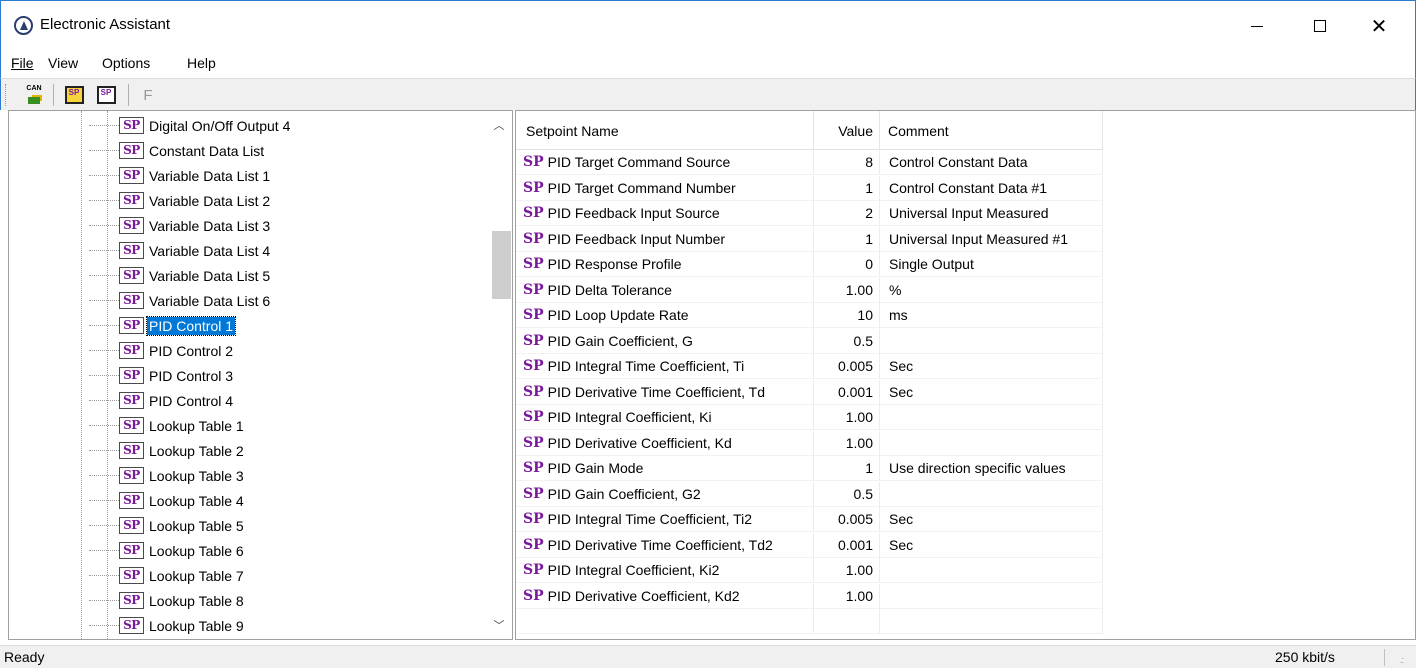  What do you see at coordinates (180, 225) in the screenshot?
I see `tree-item: SP Variable Data List 3` at bounding box center [180, 225].